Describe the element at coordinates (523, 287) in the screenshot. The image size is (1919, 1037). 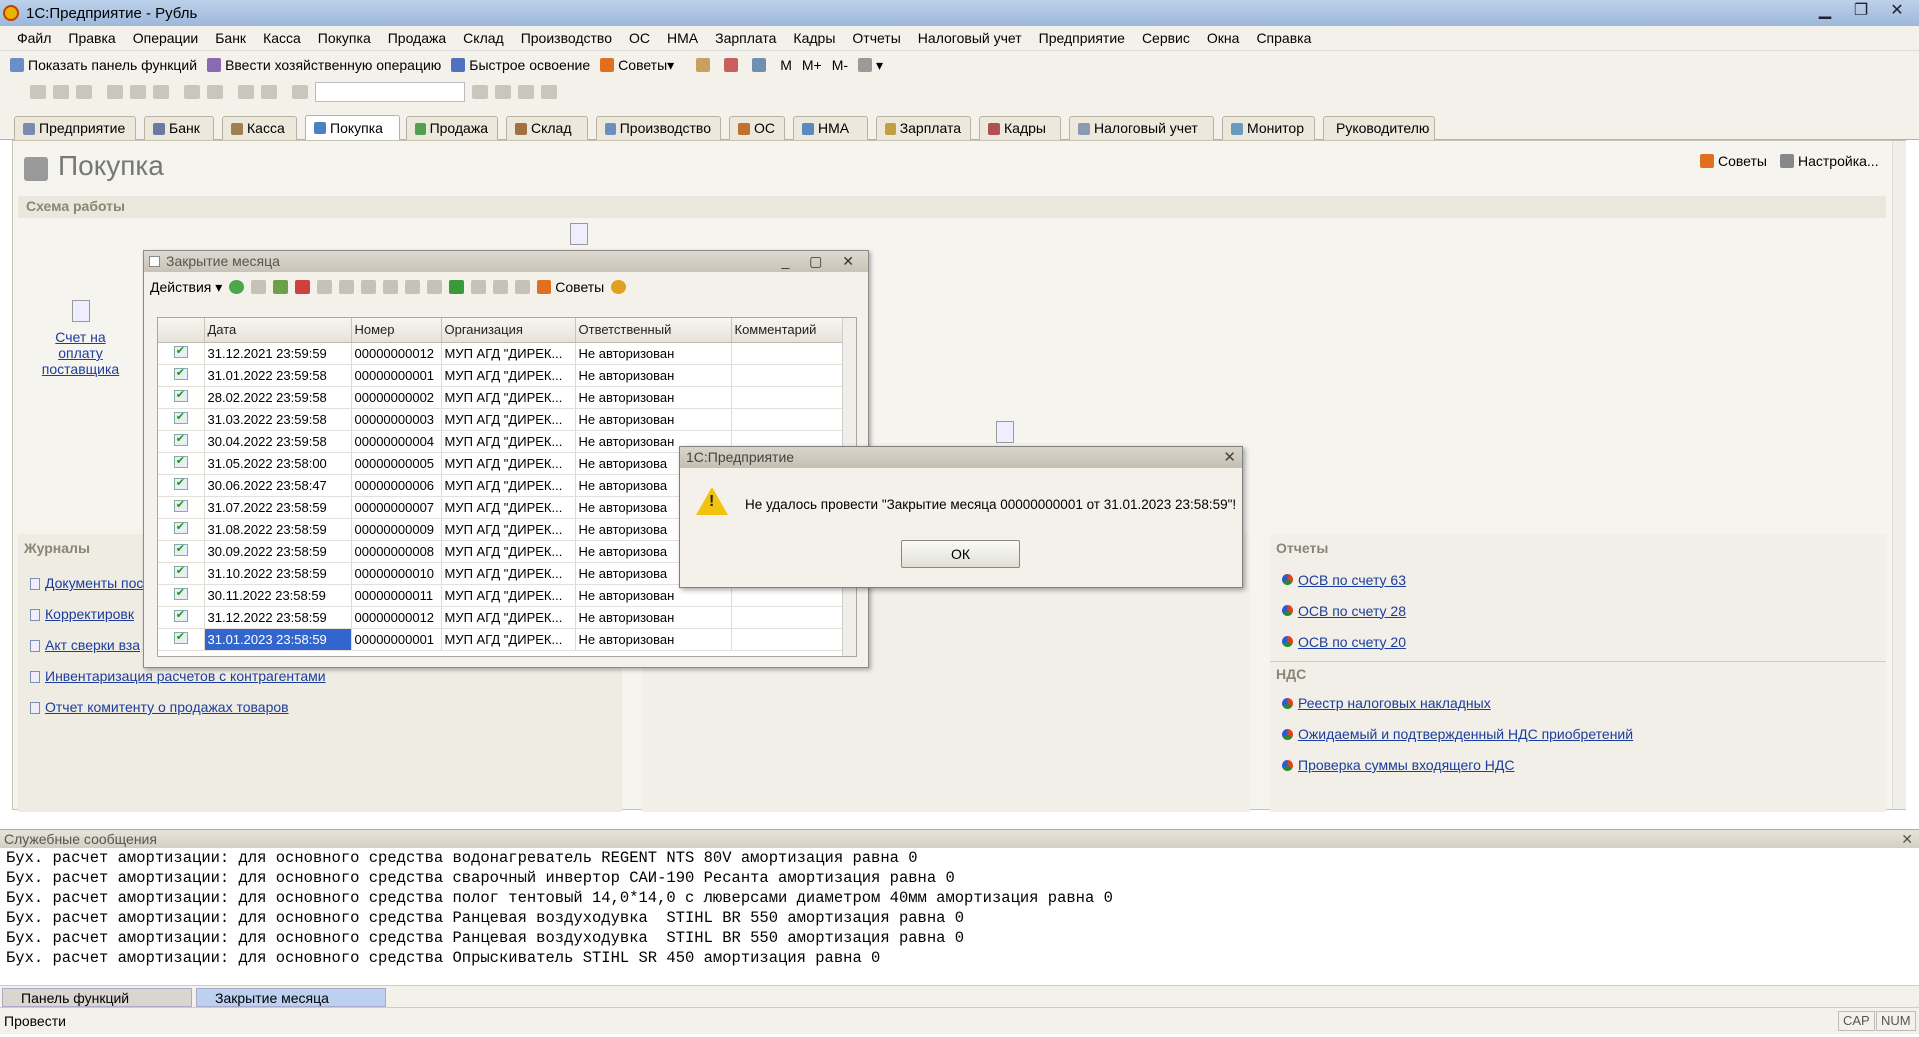
I see `columns-icon` at that location.